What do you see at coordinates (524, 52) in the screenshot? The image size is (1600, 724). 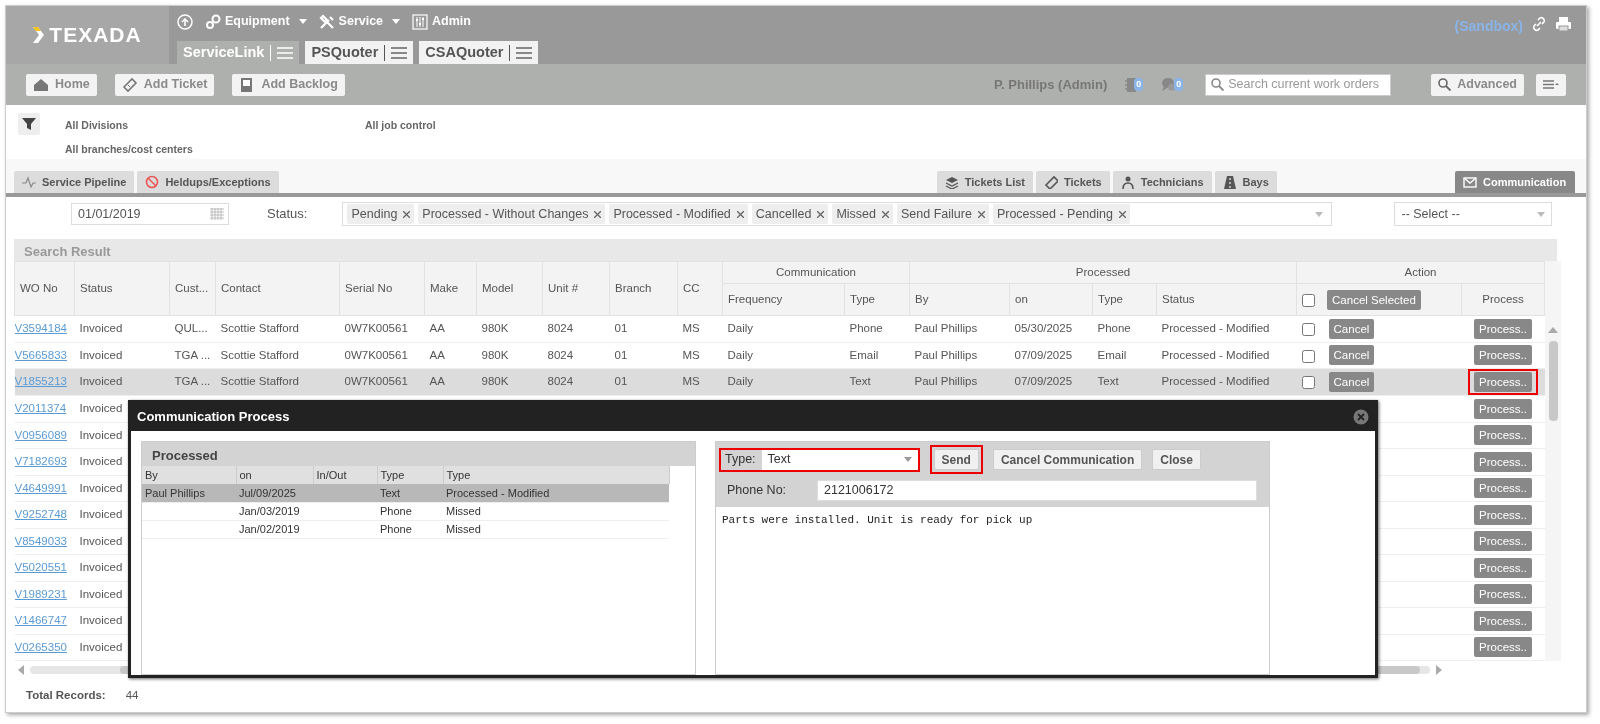 I see `menu-icon` at bounding box center [524, 52].